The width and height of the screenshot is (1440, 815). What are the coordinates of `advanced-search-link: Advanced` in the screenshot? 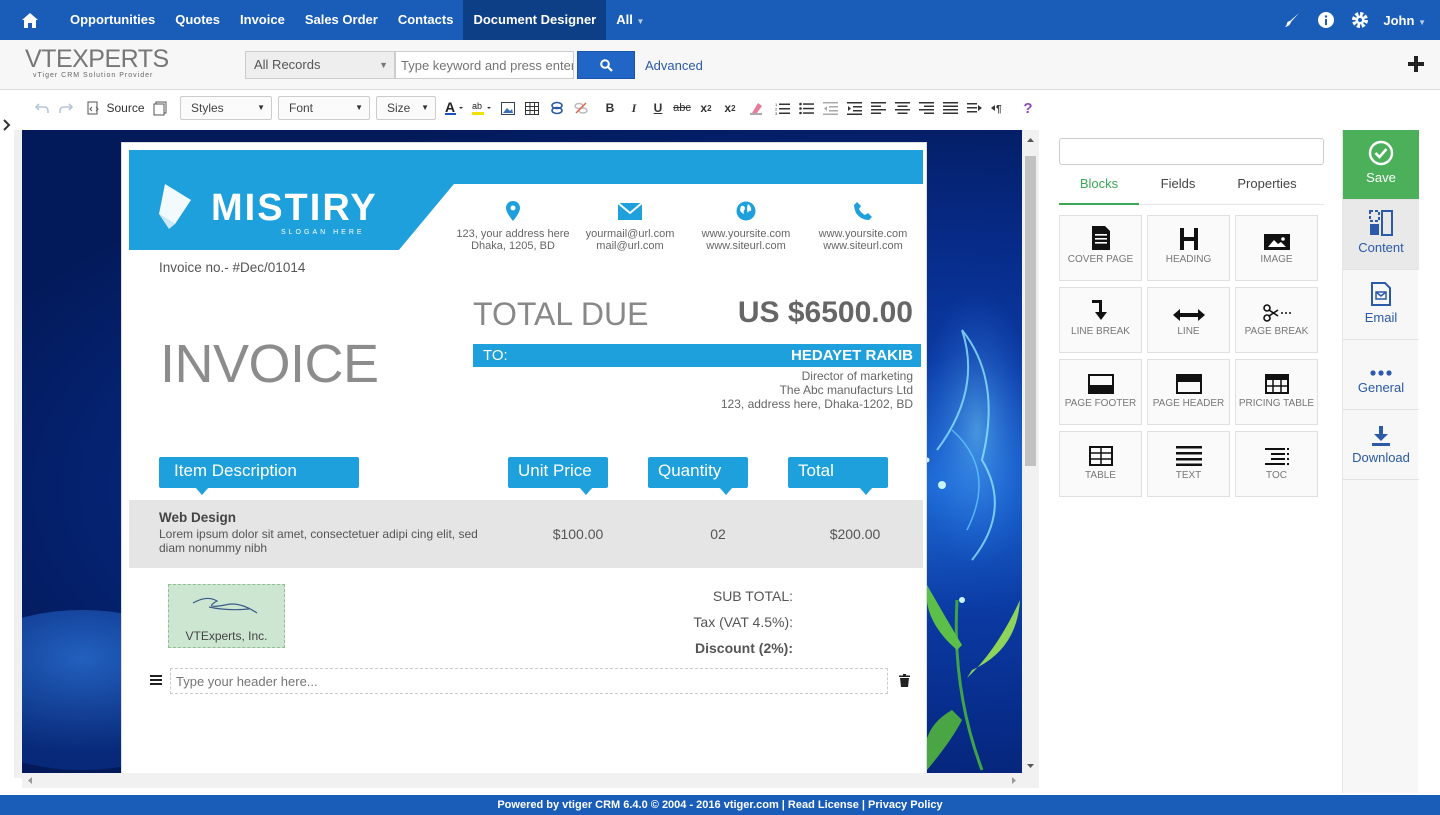 It's located at (674, 65).